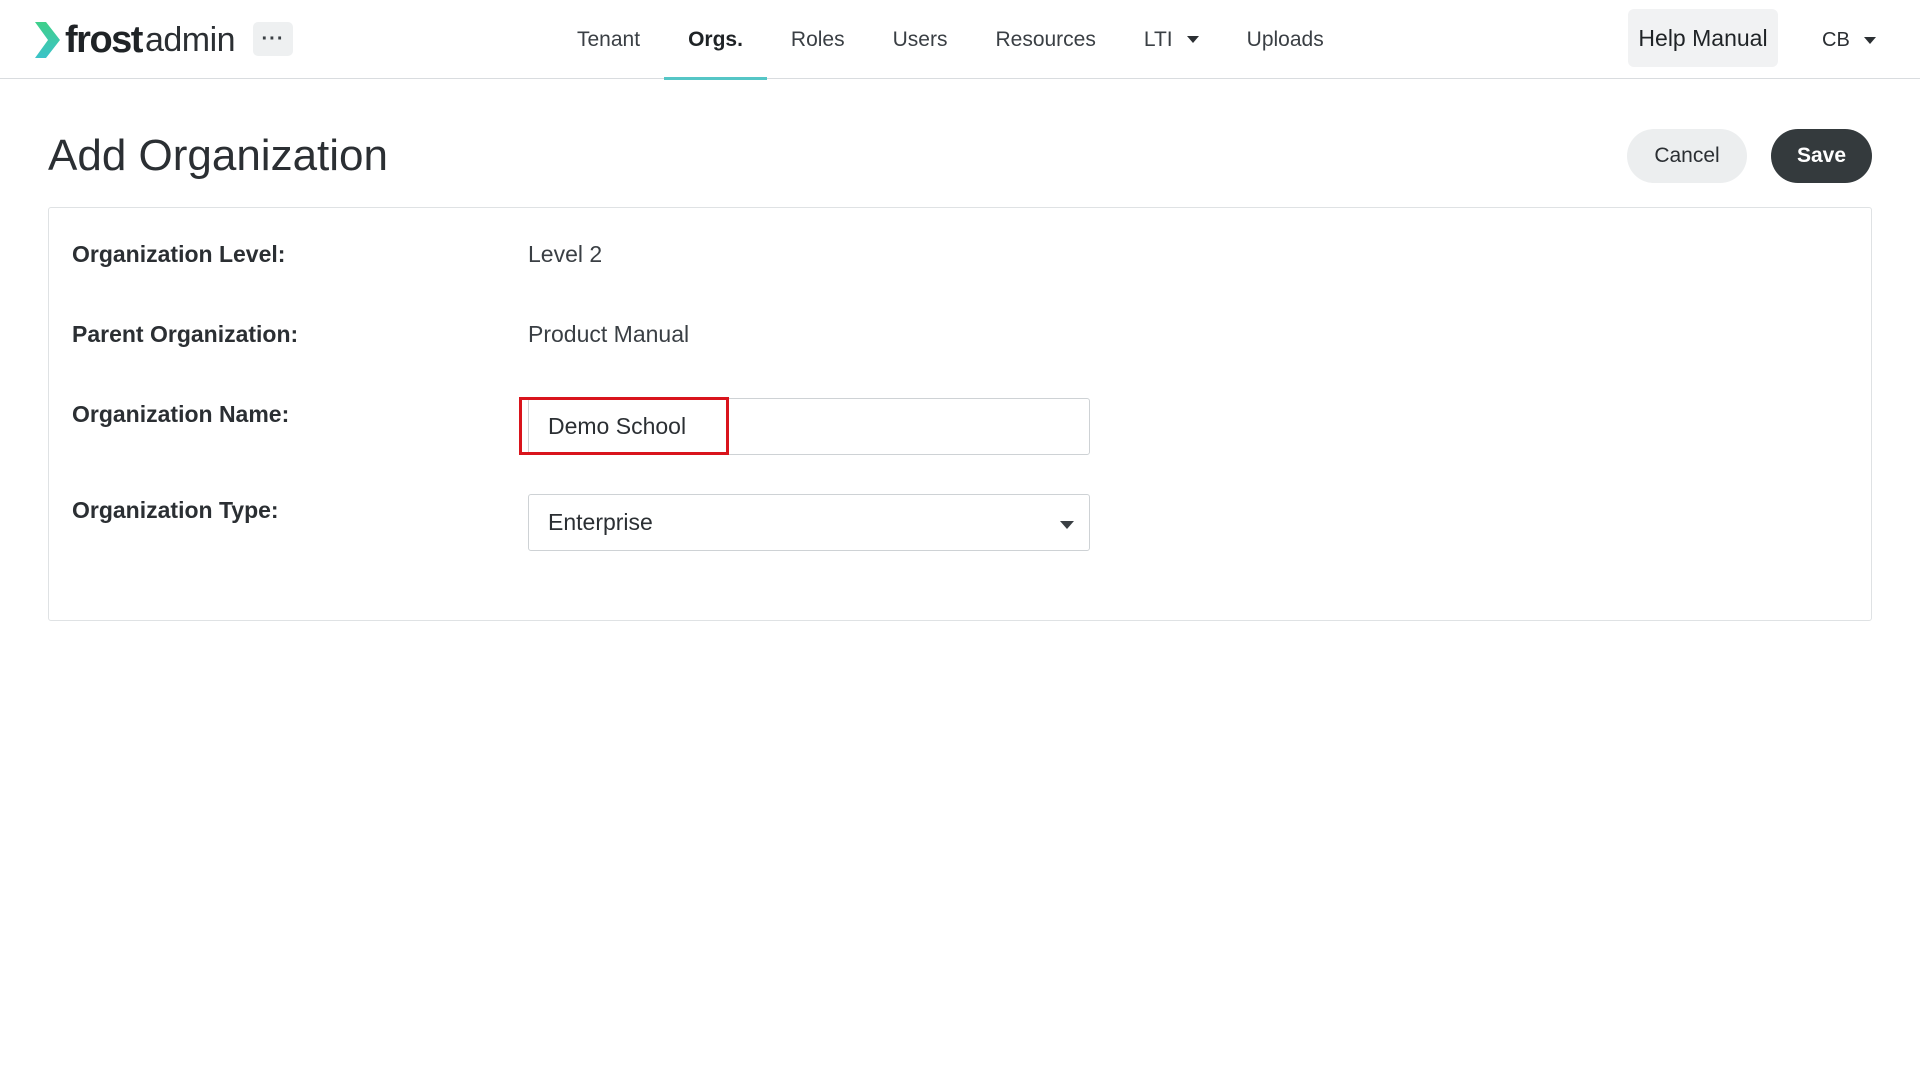 This screenshot has width=1920, height=1080. Describe the element at coordinates (1687, 156) in the screenshot. I see `cancel-button: Cancel` at that location.